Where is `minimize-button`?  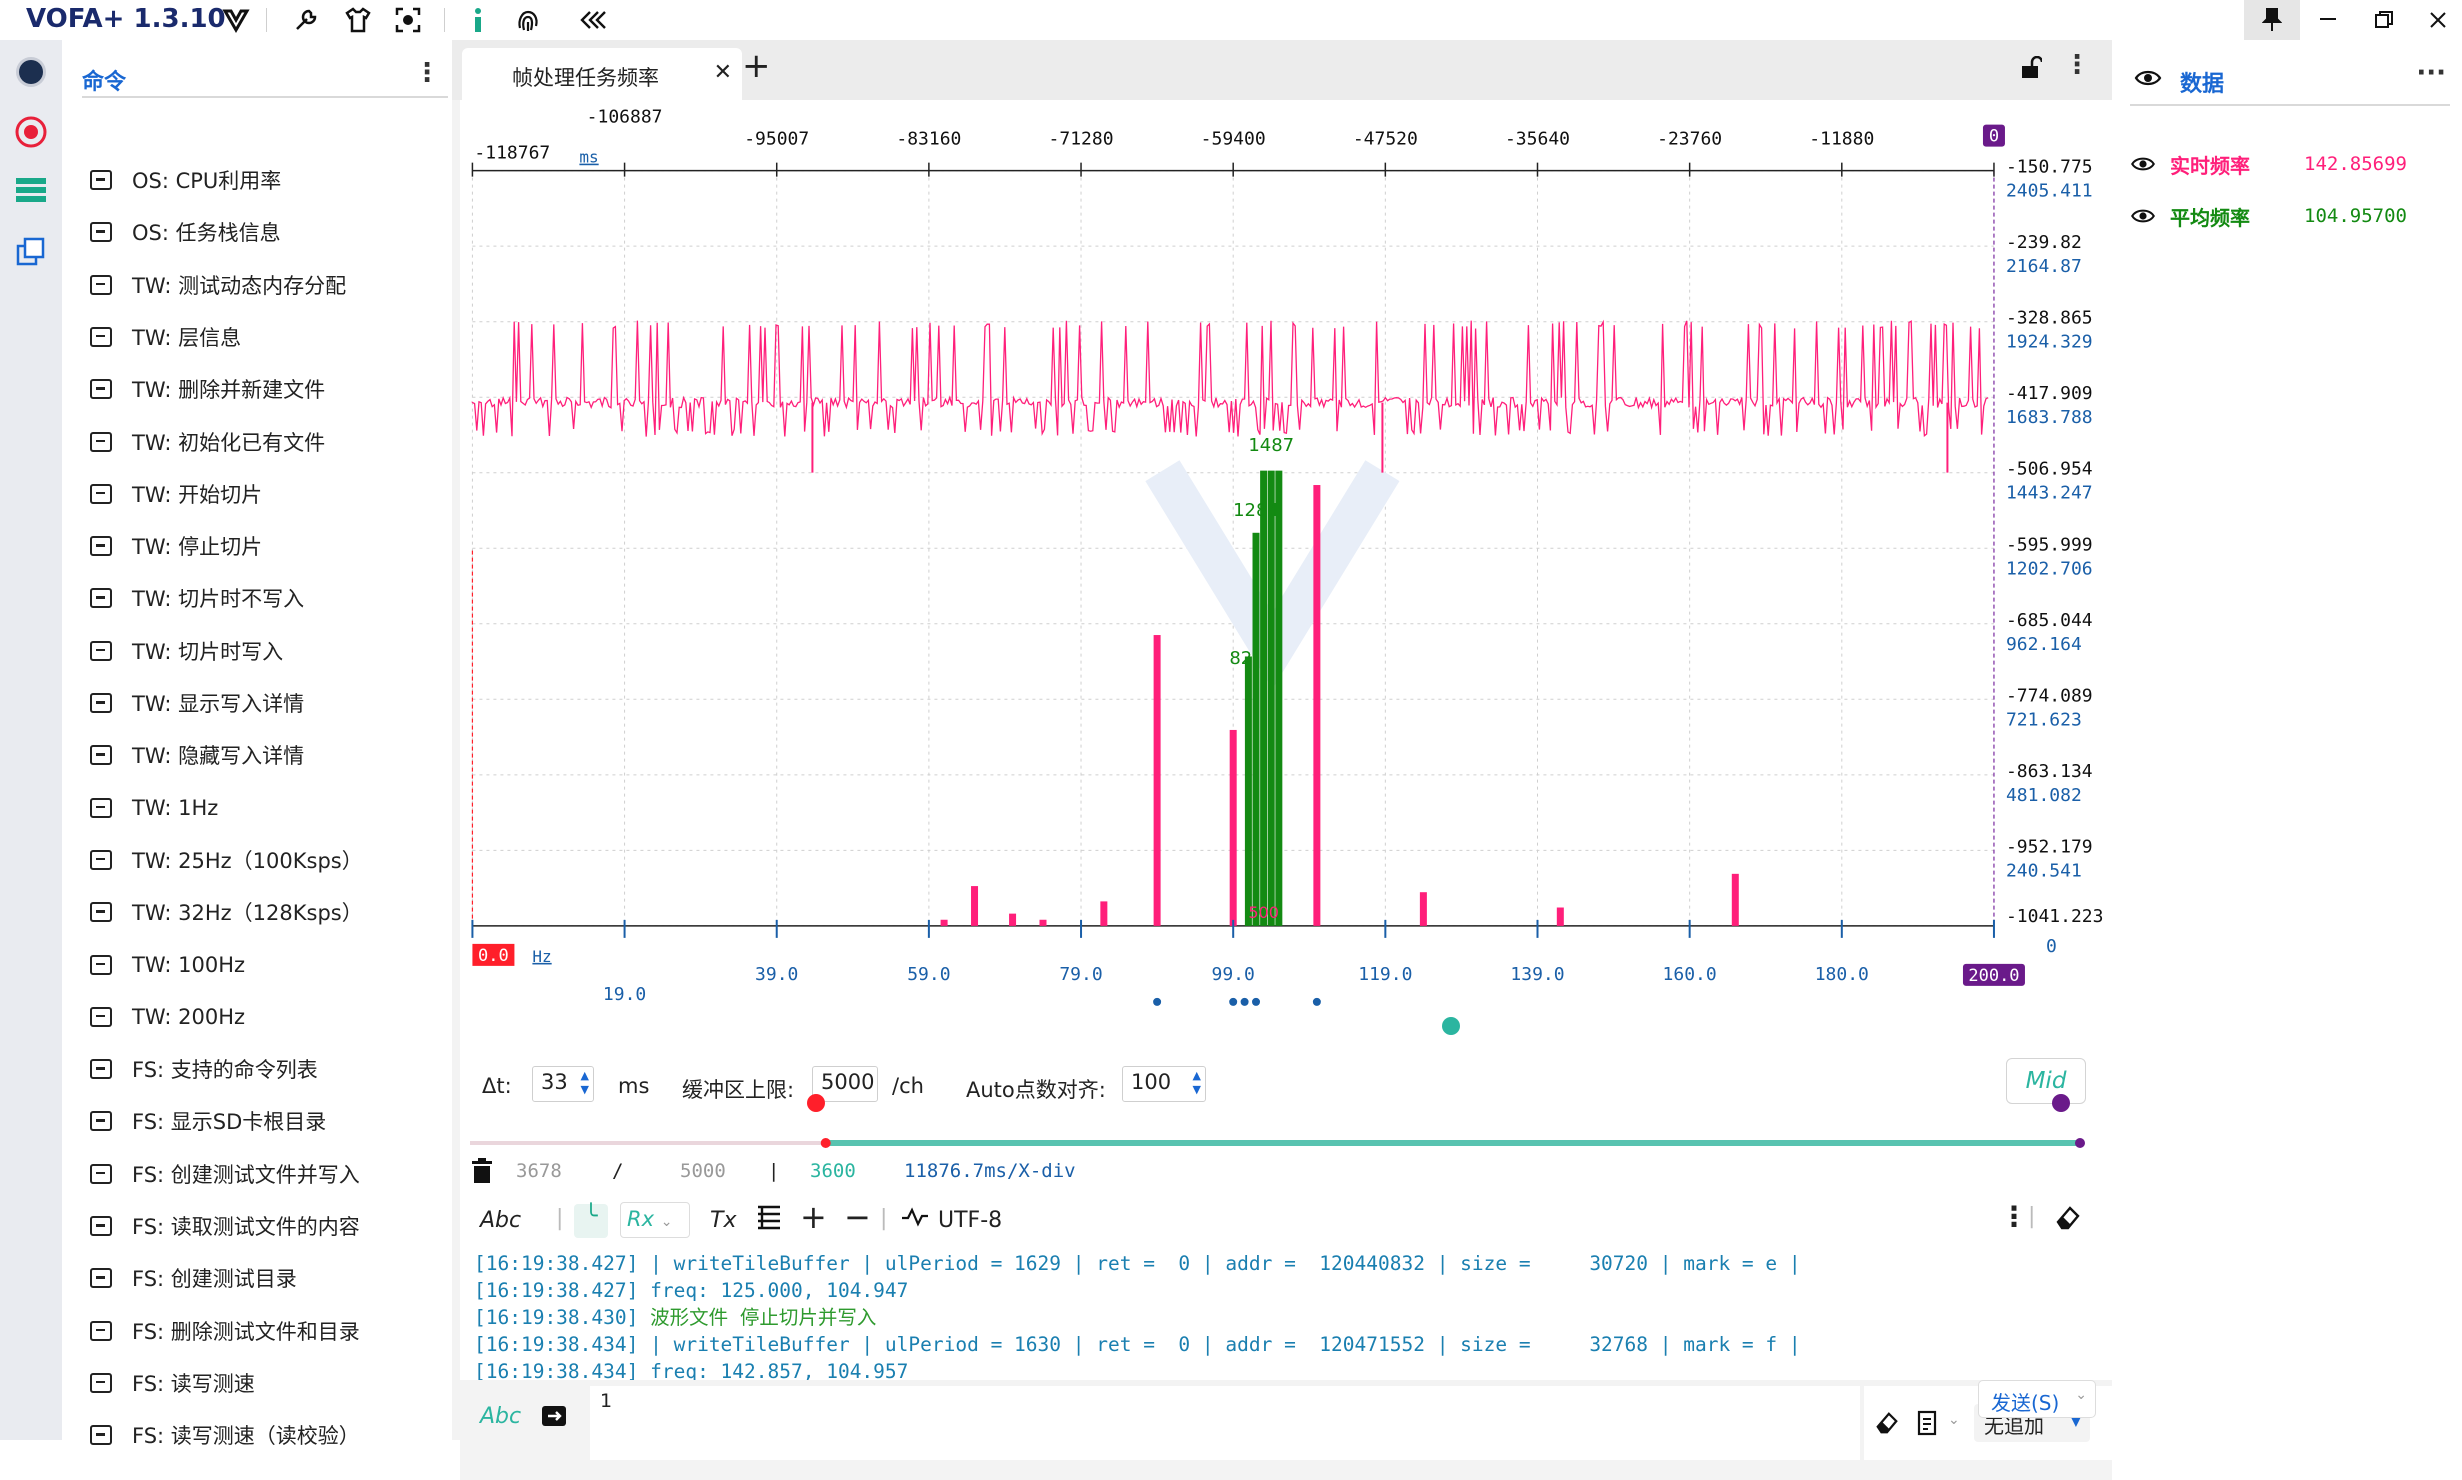 minimize-button is located at coordinates (2328, 20).